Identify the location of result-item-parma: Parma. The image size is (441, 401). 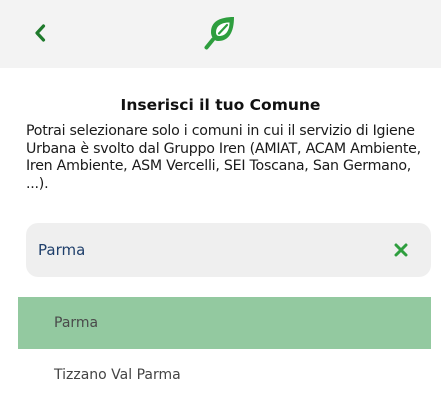
(224, 323).